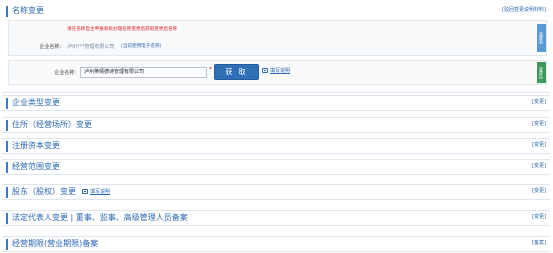 This screenshot has width=553, height=253. Describe the element at coordinates (143, 72) in the screenshot. I see `company-name-input: 泸州英晴德诗管理有限公司` at that location.